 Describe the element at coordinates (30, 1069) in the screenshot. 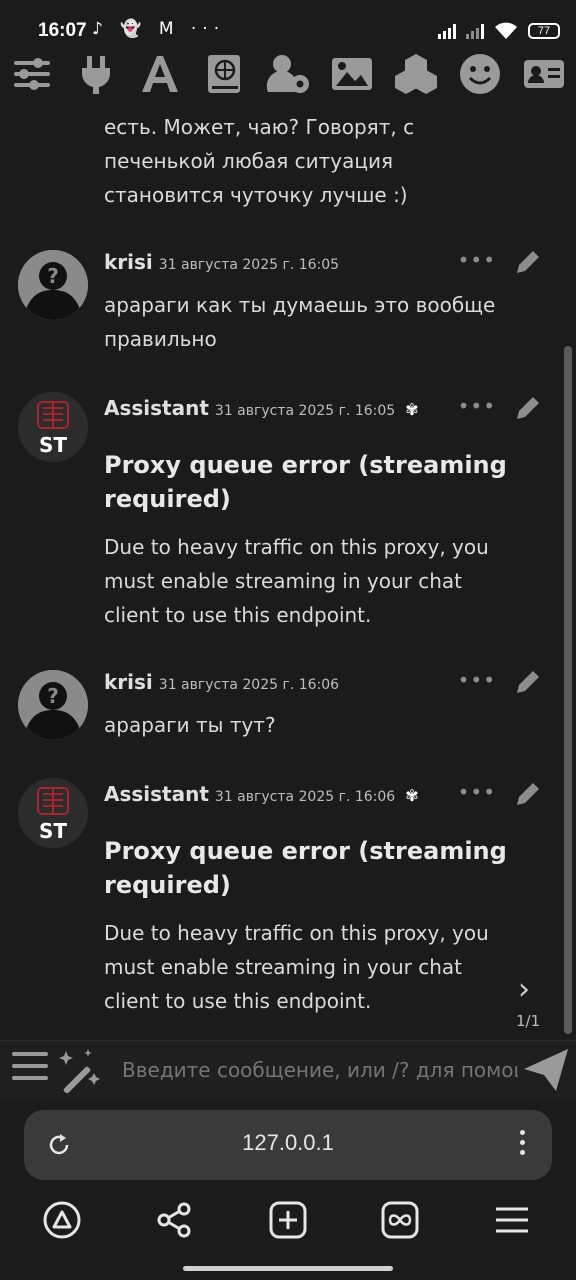

I see `options-menu-icon` at that location.